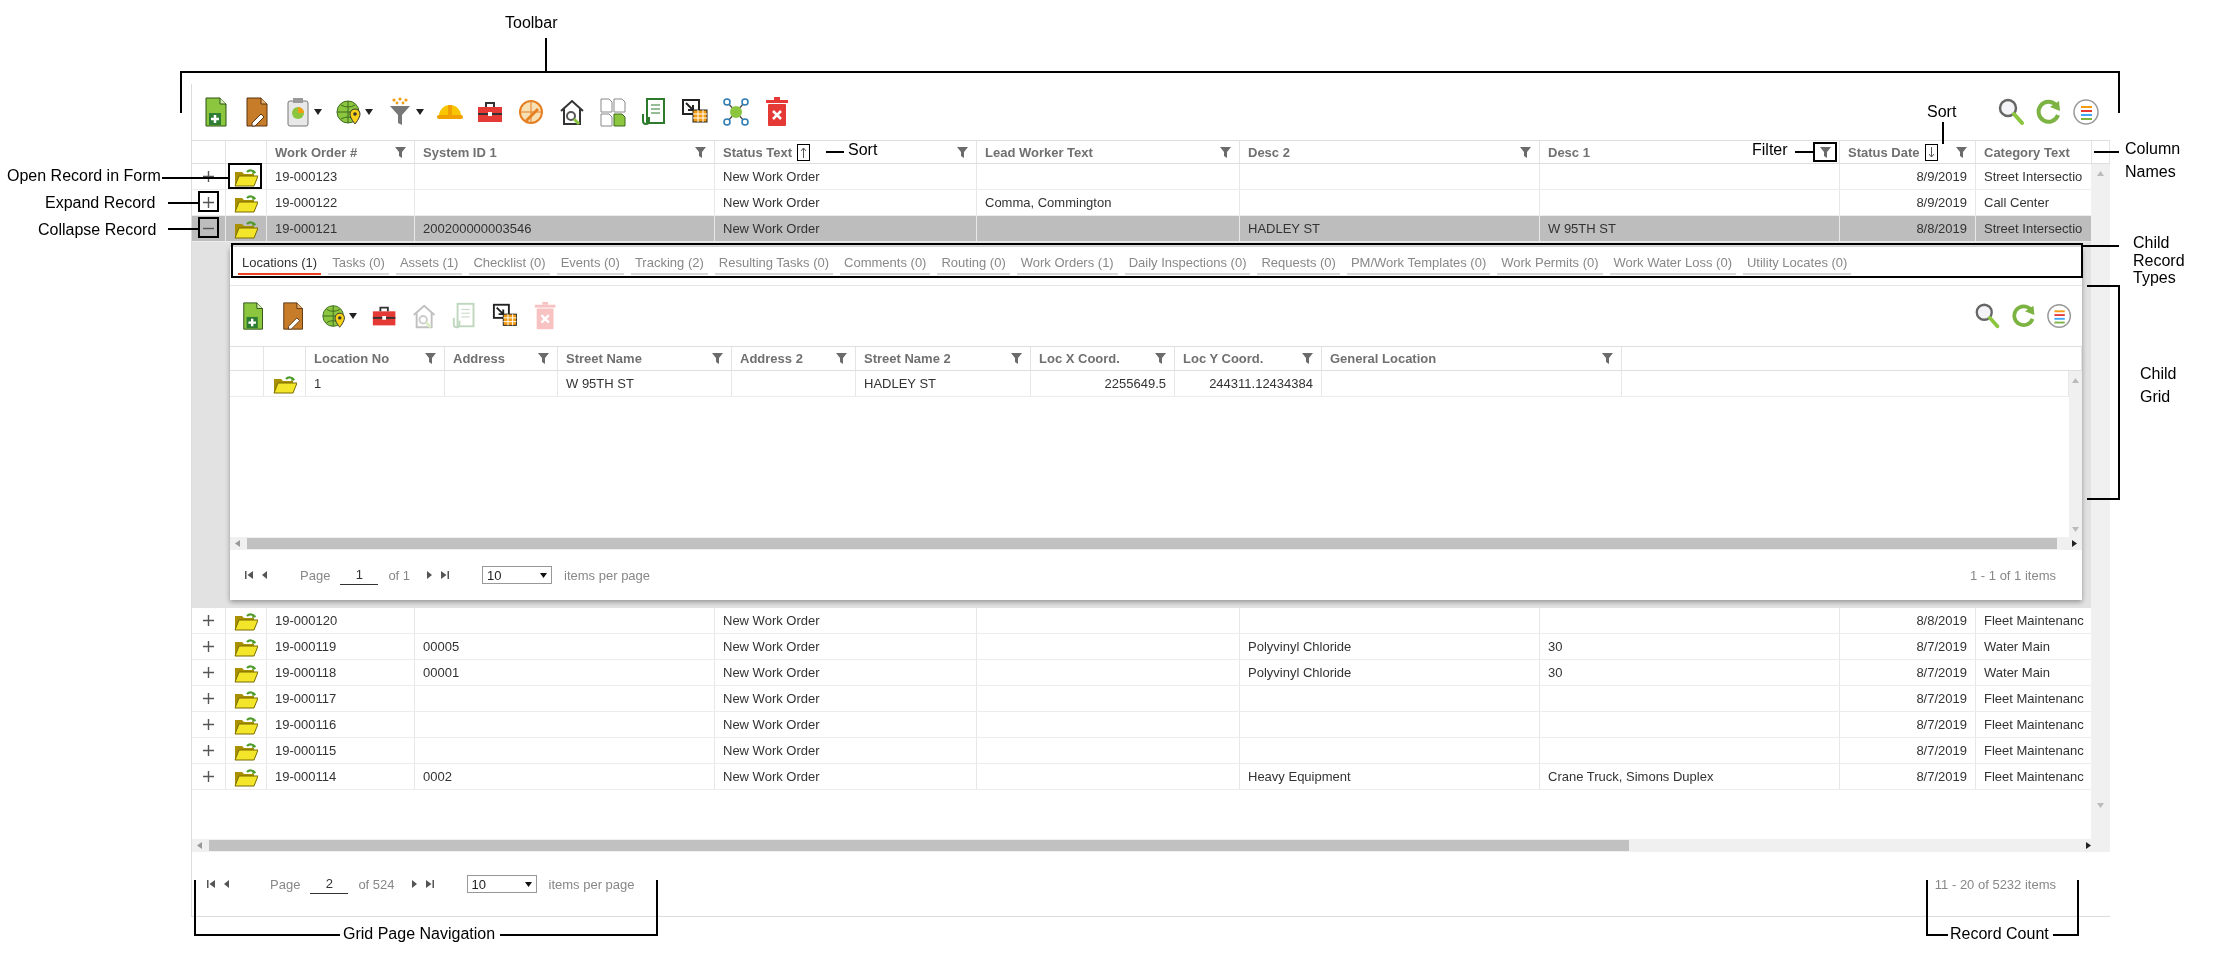  What do you see at coordinates (280, 264) in the screenshot?
I see `tab: Locations (1)` at bounding box center [280, 264].